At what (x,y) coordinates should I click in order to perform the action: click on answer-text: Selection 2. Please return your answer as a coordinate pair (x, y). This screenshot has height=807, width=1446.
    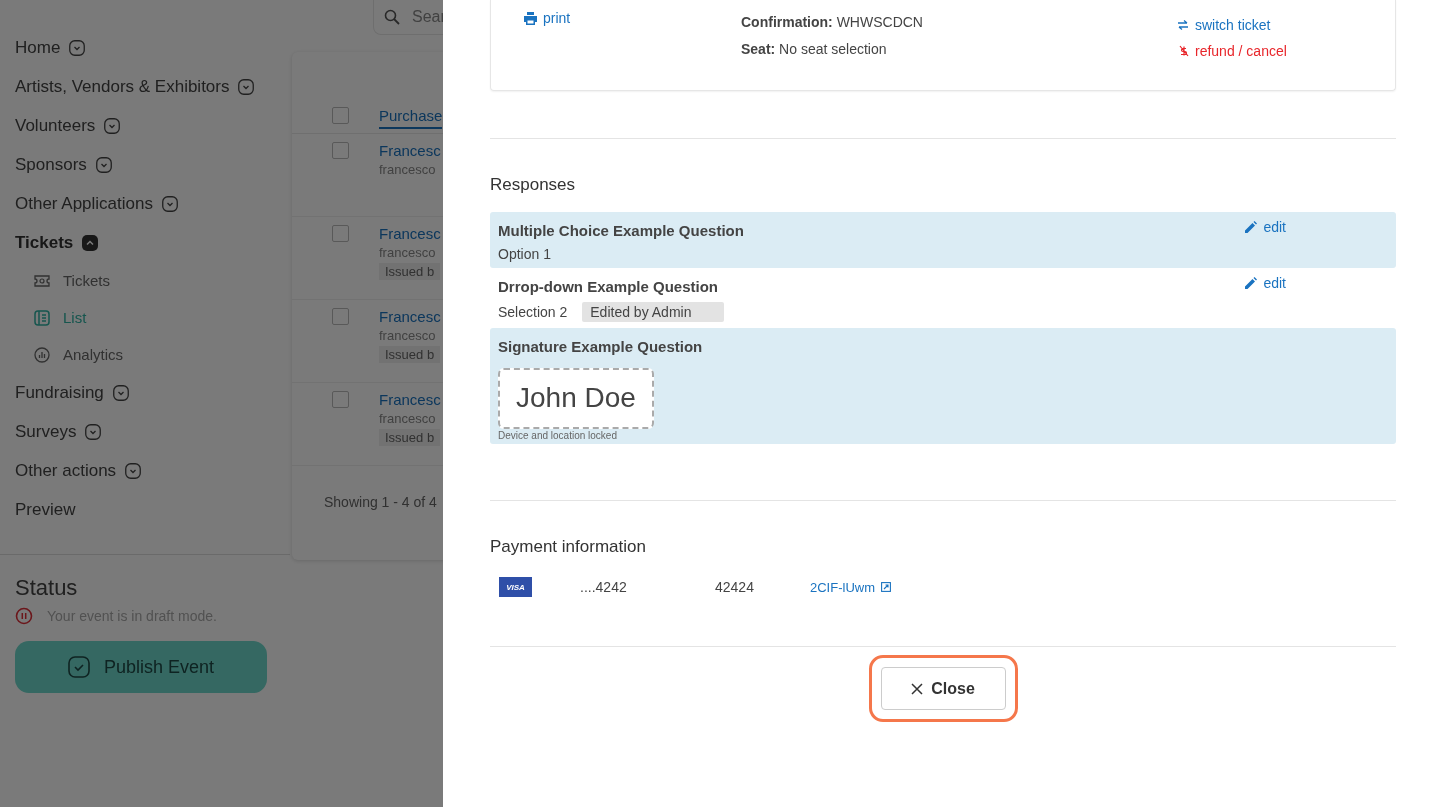
    Looking at the image, I should click on (533, 312).